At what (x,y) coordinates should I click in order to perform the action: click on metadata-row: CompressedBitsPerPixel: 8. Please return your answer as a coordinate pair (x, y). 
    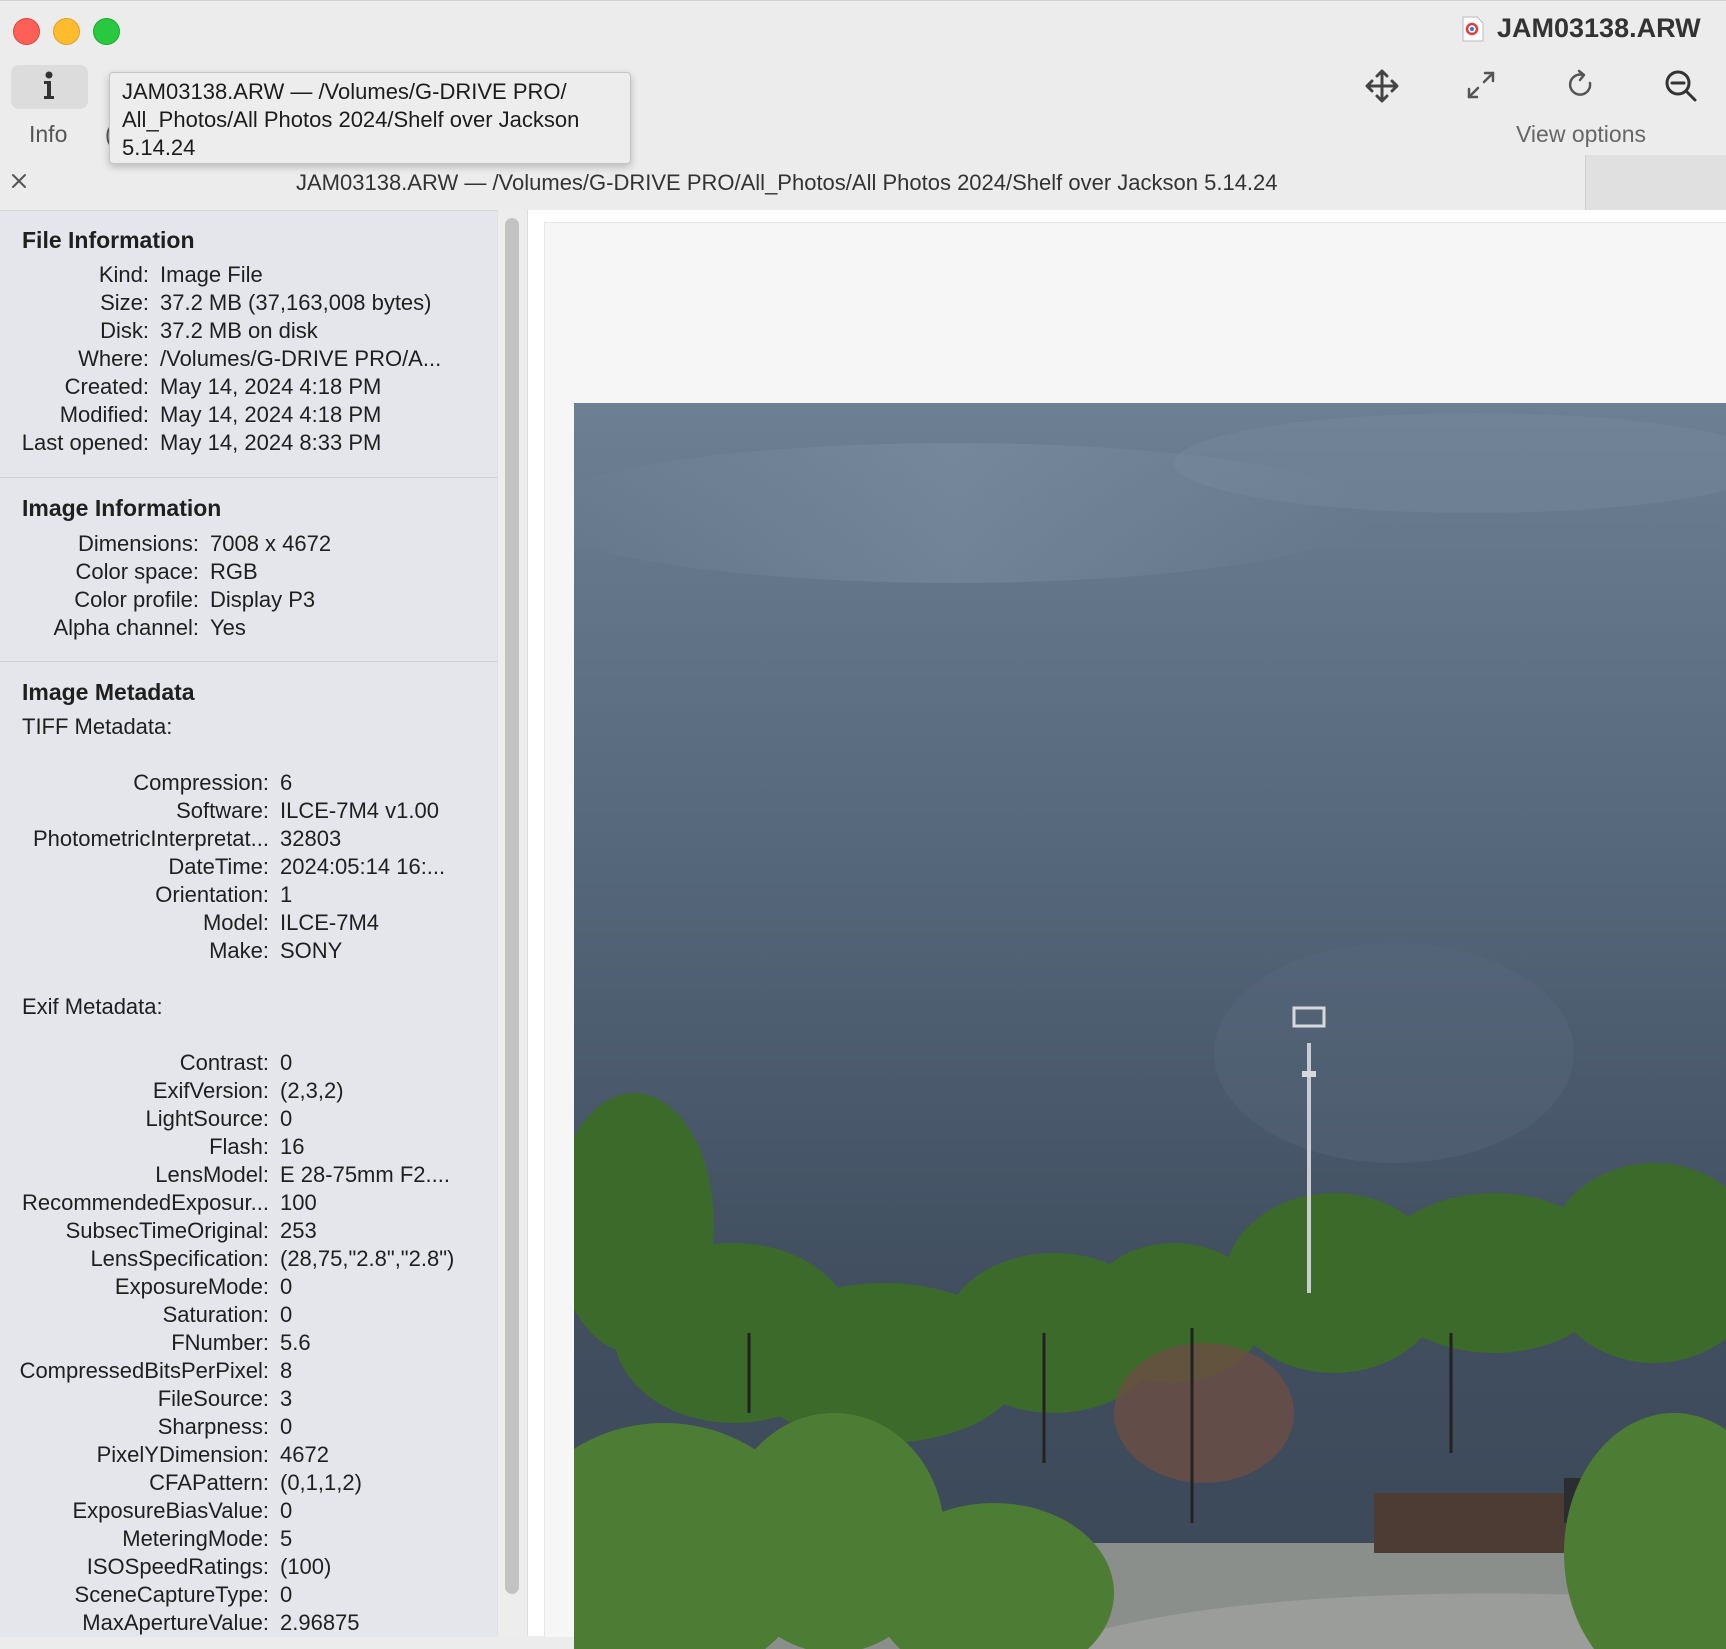
    Looking at the image, I should click on (248, 1372).